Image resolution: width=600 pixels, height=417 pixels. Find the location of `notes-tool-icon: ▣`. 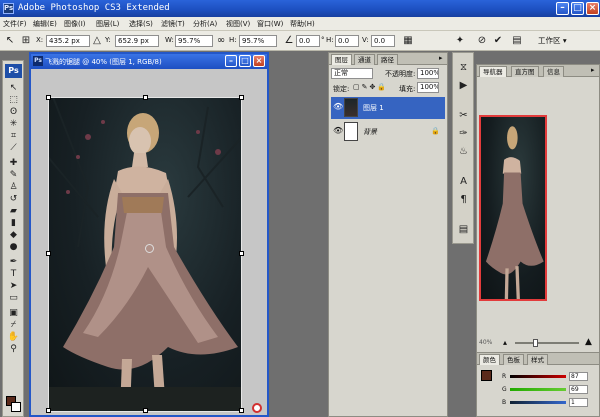

notes-tool-icon: ▣ is located at coordinates (13, 313).